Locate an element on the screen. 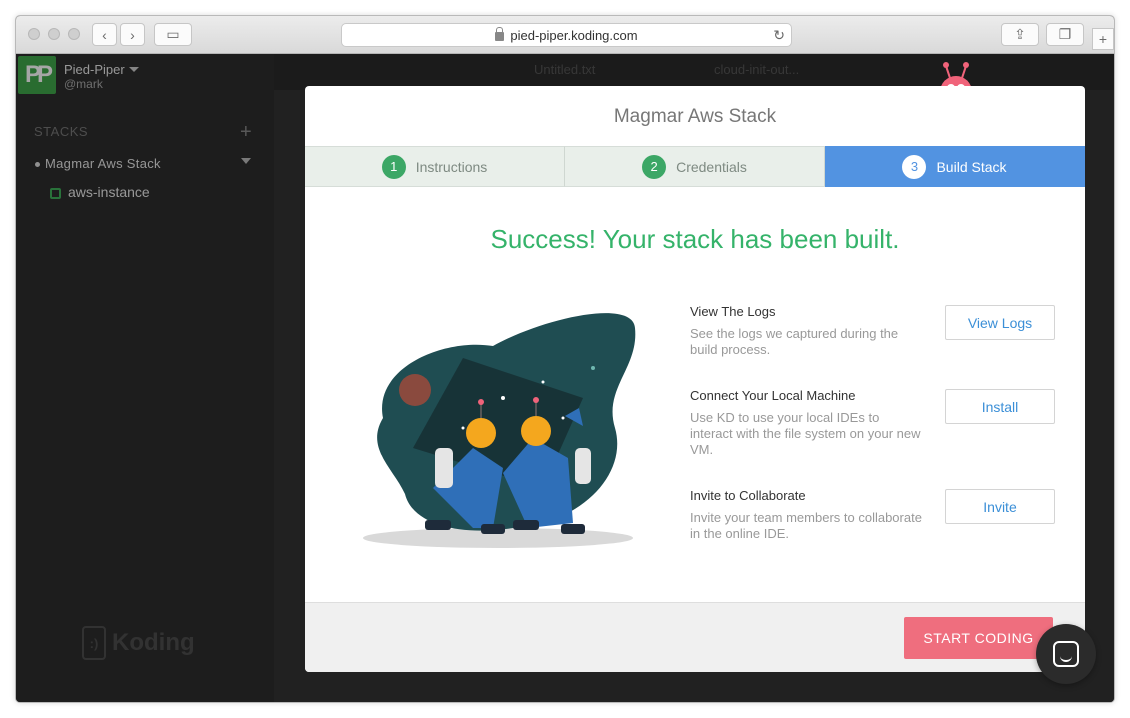  step-instructions: 1 Instructions is located at coordinates (435, 166).